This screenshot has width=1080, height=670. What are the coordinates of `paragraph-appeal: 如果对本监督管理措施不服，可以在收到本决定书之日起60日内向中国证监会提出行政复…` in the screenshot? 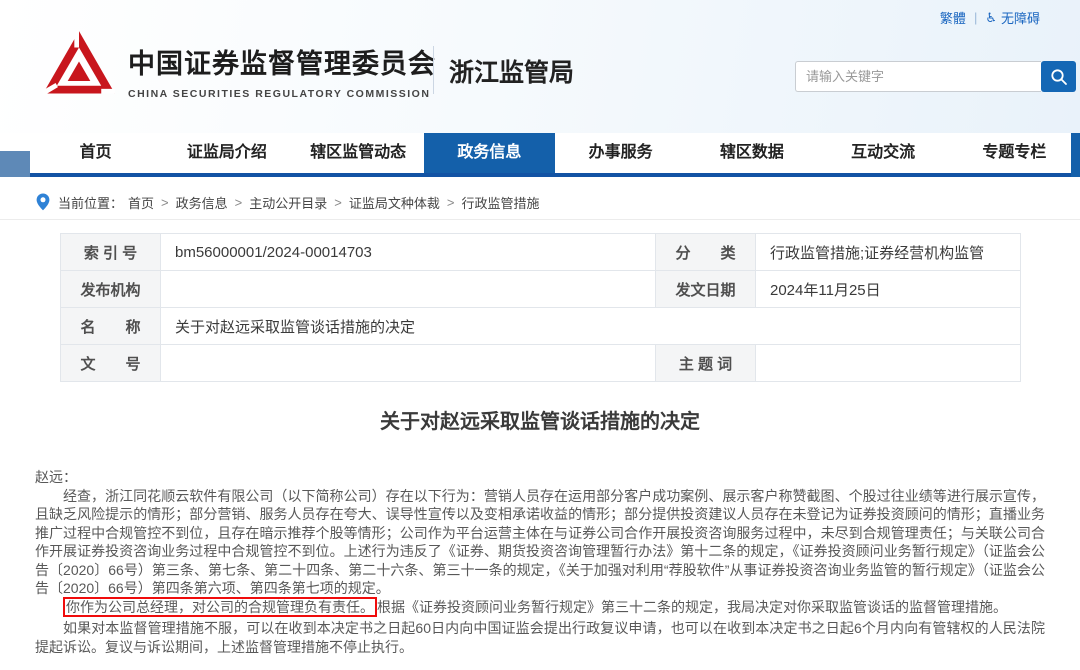 It's located at (540, 637).